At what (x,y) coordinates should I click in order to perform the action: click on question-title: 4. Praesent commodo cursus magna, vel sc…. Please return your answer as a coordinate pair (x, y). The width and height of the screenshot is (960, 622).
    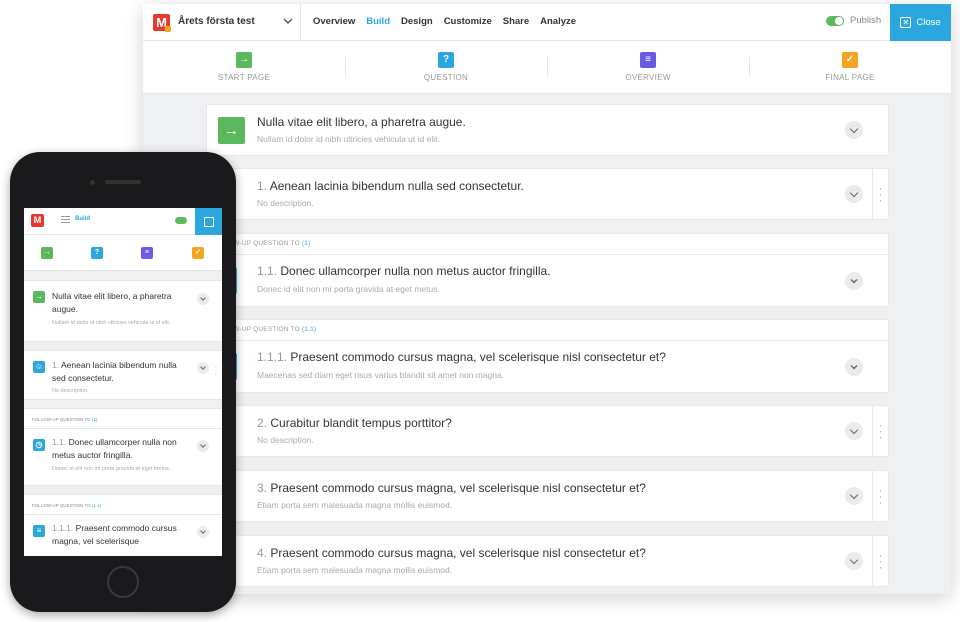
    Looking at the image, I should click on (451, 553).